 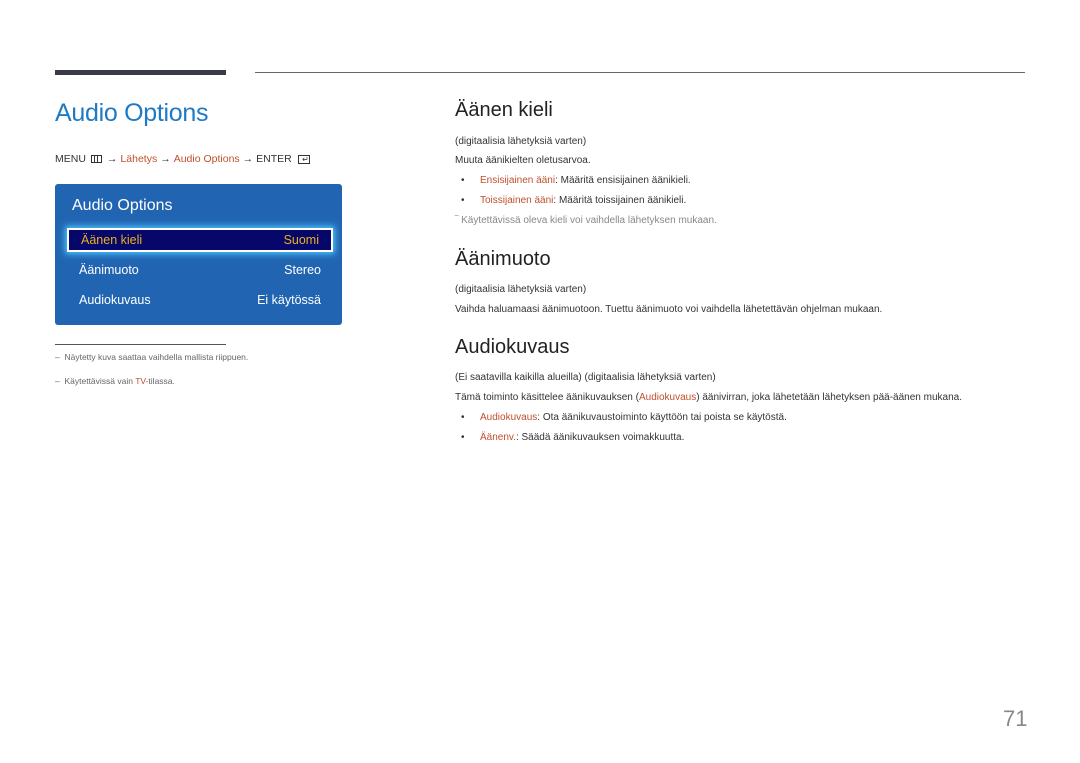 What do you see at coordinates (302, 270) in the screenshot?
I see `osd-row-value: Stereo` at bounding box center [302, 270].